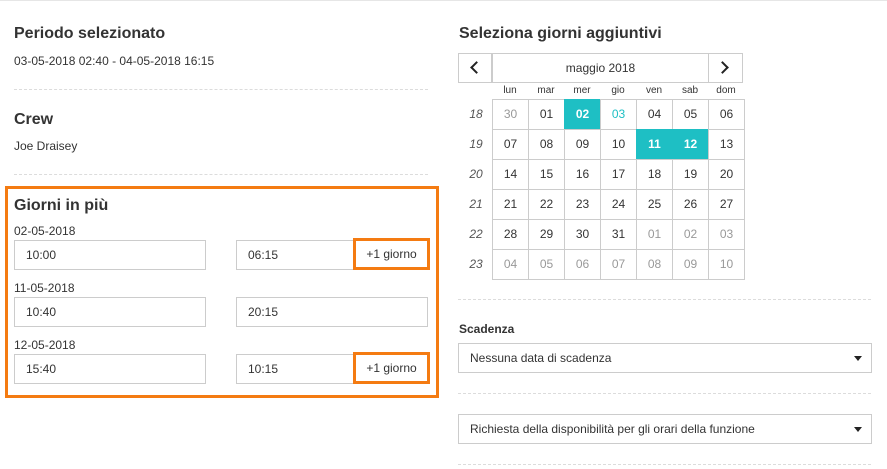 The height and width of the screenshot is (469, 887). What do you see at coordinates (665, 358) in the screenshot?
I see `expiry-select: Nessuna data di scadenza` at bounding box center [665, 358].